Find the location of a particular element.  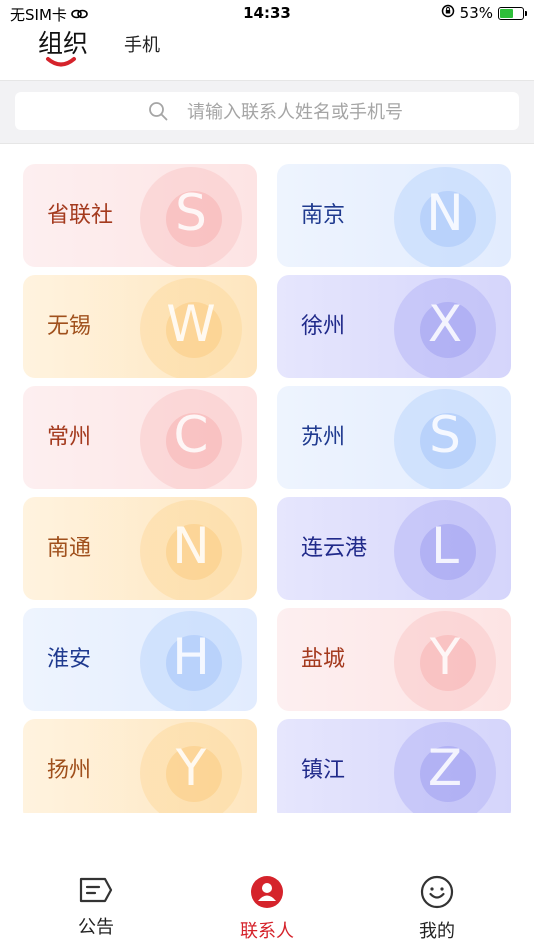

card-name: 省联社 is located at coordinates (80, 215).